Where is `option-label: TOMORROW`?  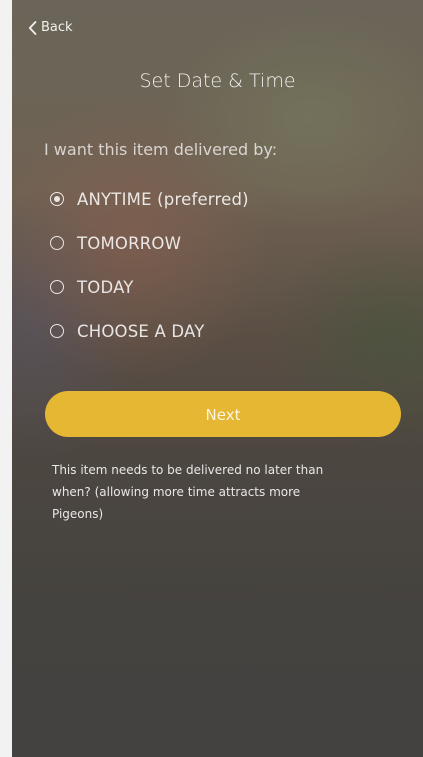
option-label: TOMORROW is located at coordinates (129, 243).